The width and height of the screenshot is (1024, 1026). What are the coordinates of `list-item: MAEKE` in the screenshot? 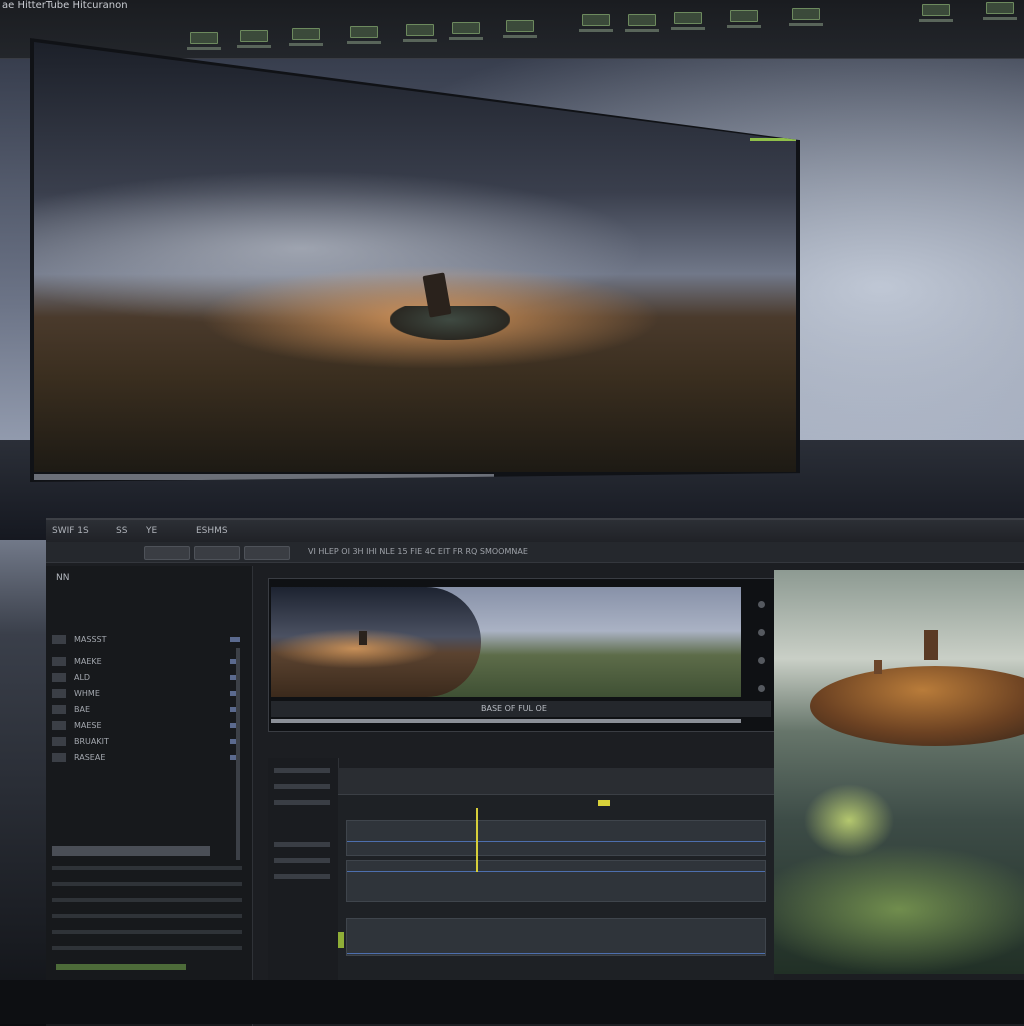 It's located at (149, 661).